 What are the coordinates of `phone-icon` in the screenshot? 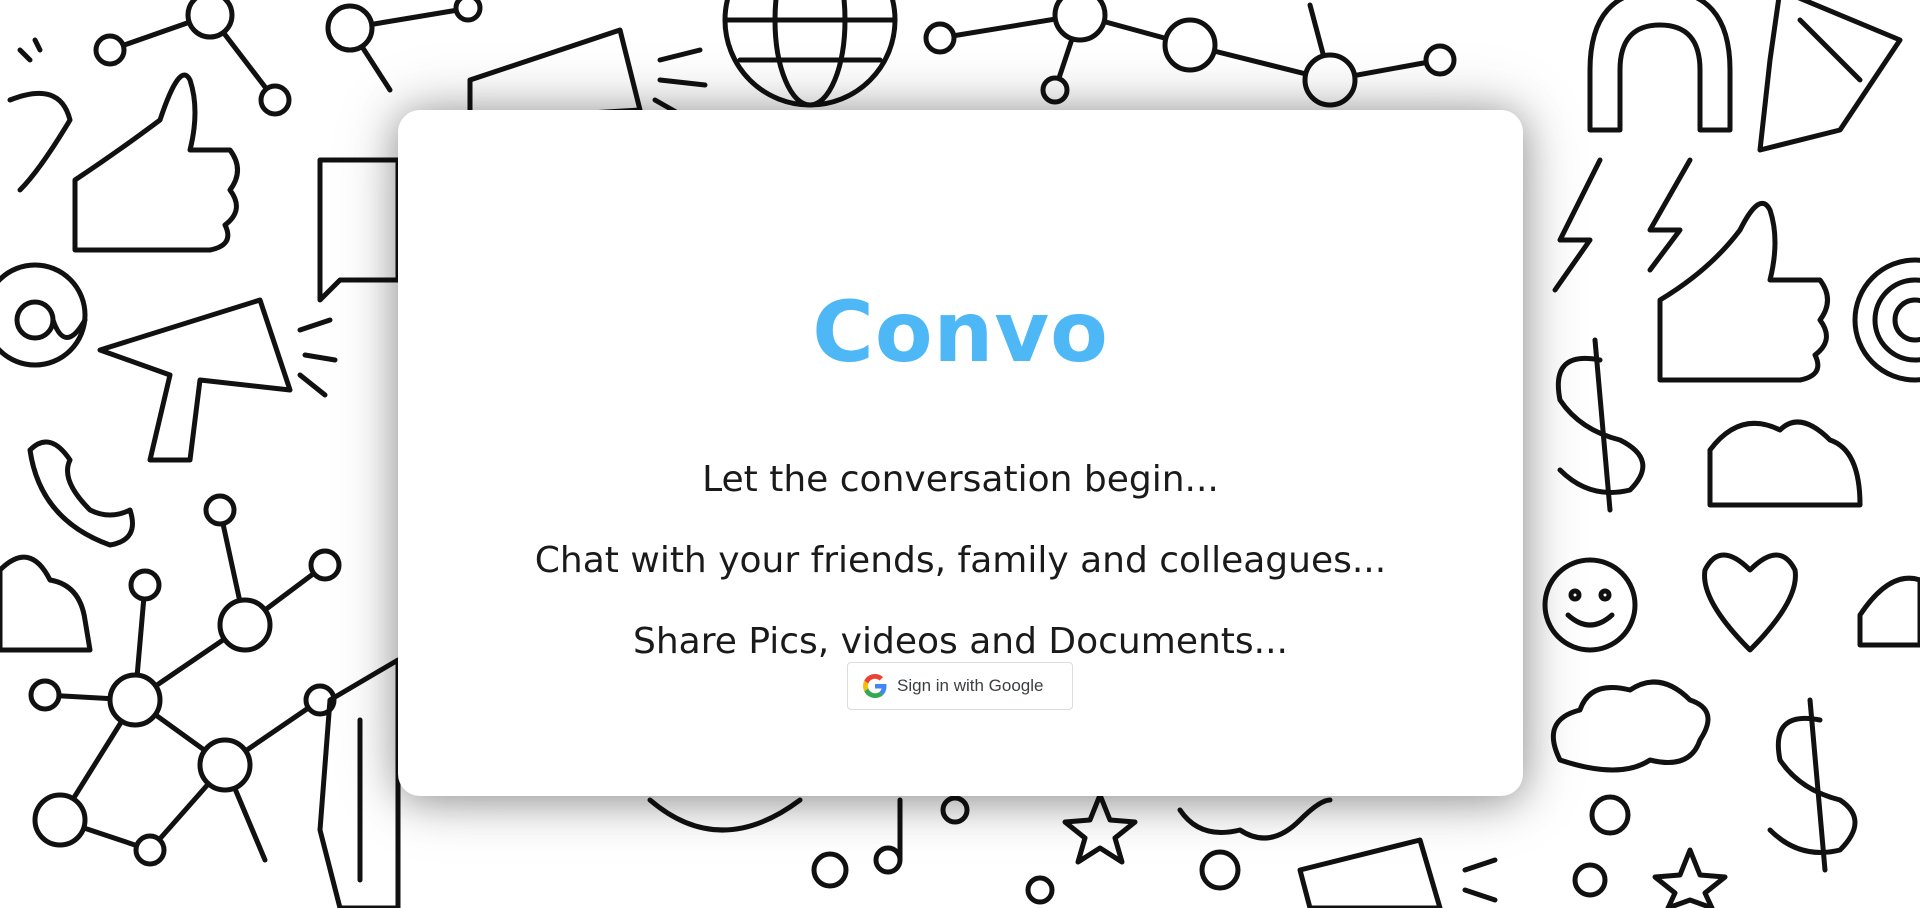 It's located at (71, 292).